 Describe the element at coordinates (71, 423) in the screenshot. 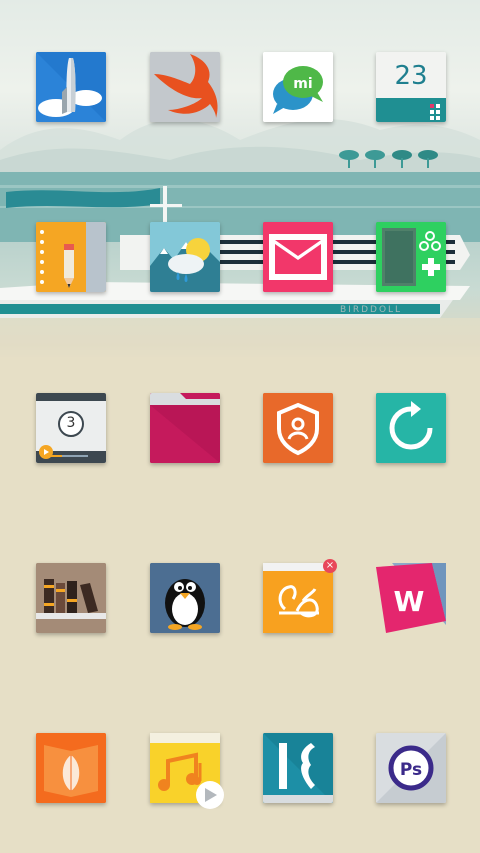

I see `countdown-digit: 3` at that location.